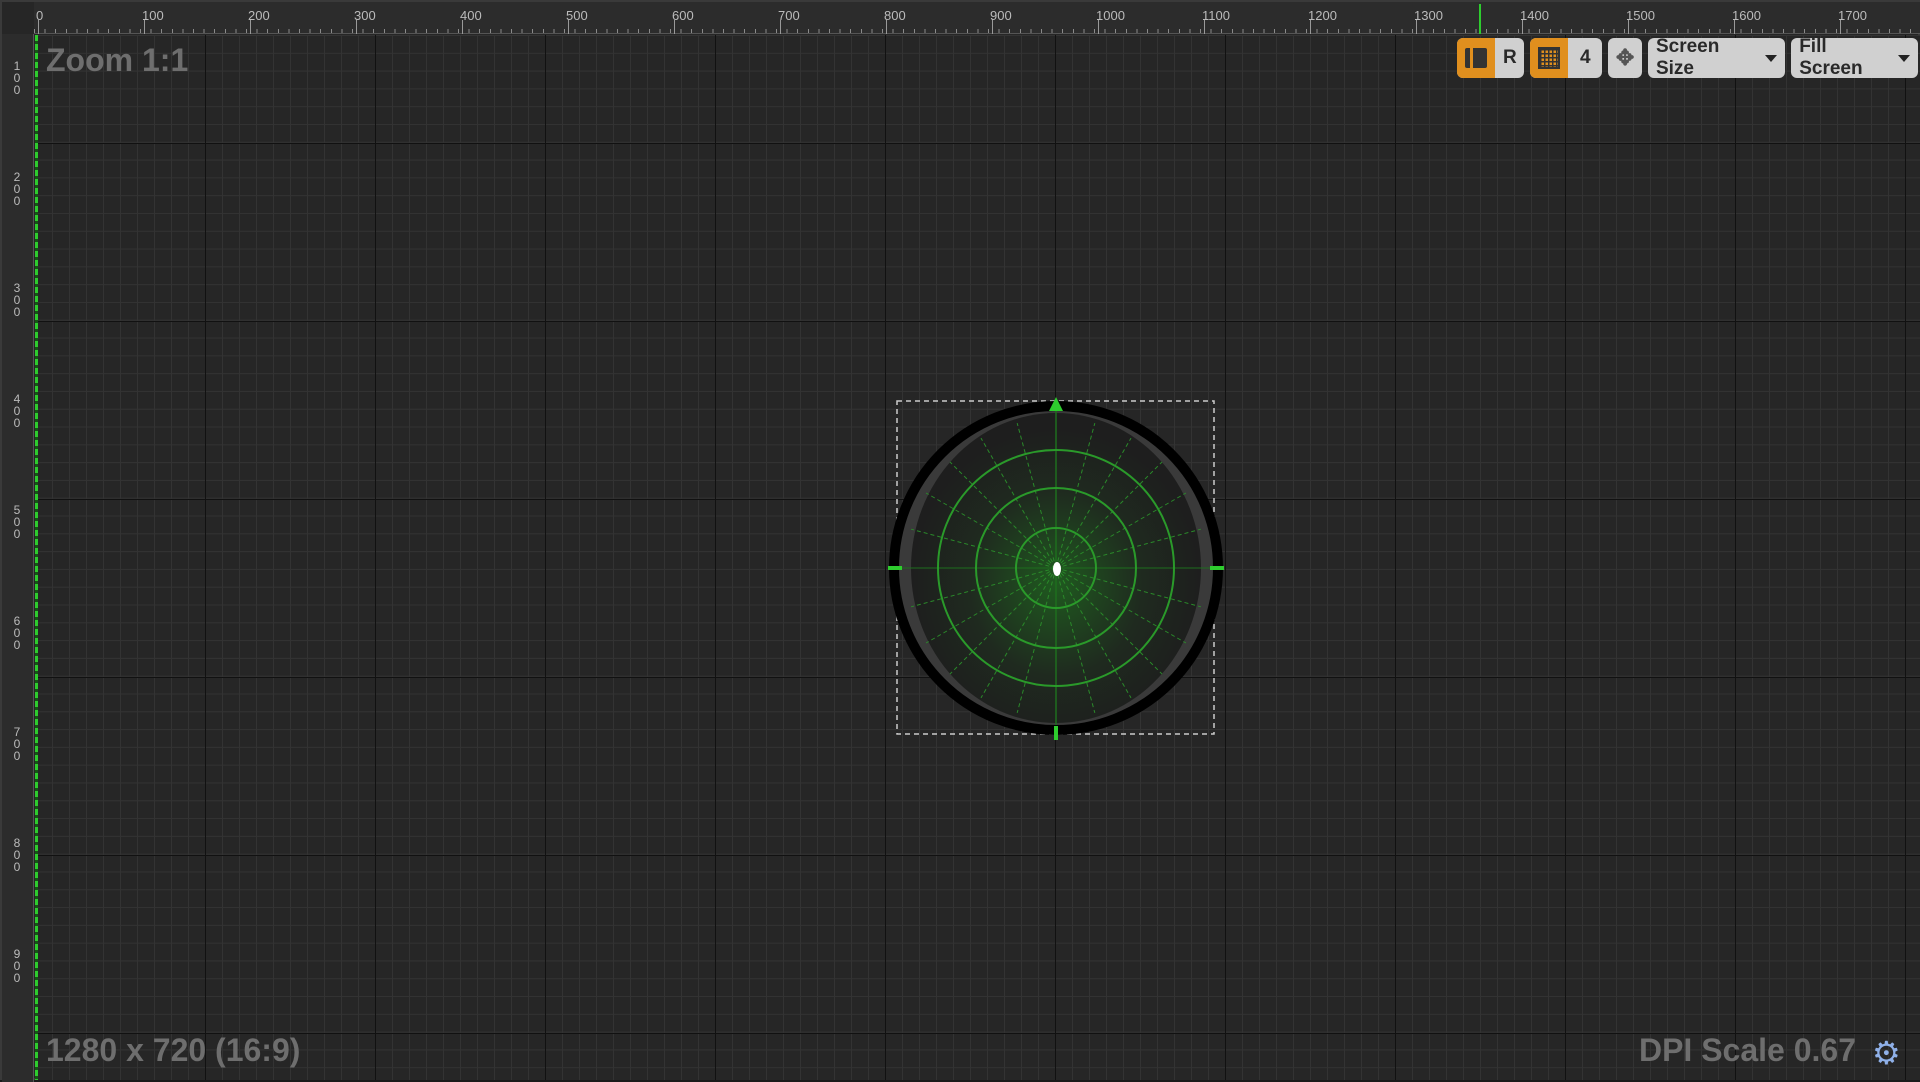  Describe the element at coordinates (1747, 1050) in the screenshot. I see `dpi-scale-label: DPI Scale 0.67` at that location.